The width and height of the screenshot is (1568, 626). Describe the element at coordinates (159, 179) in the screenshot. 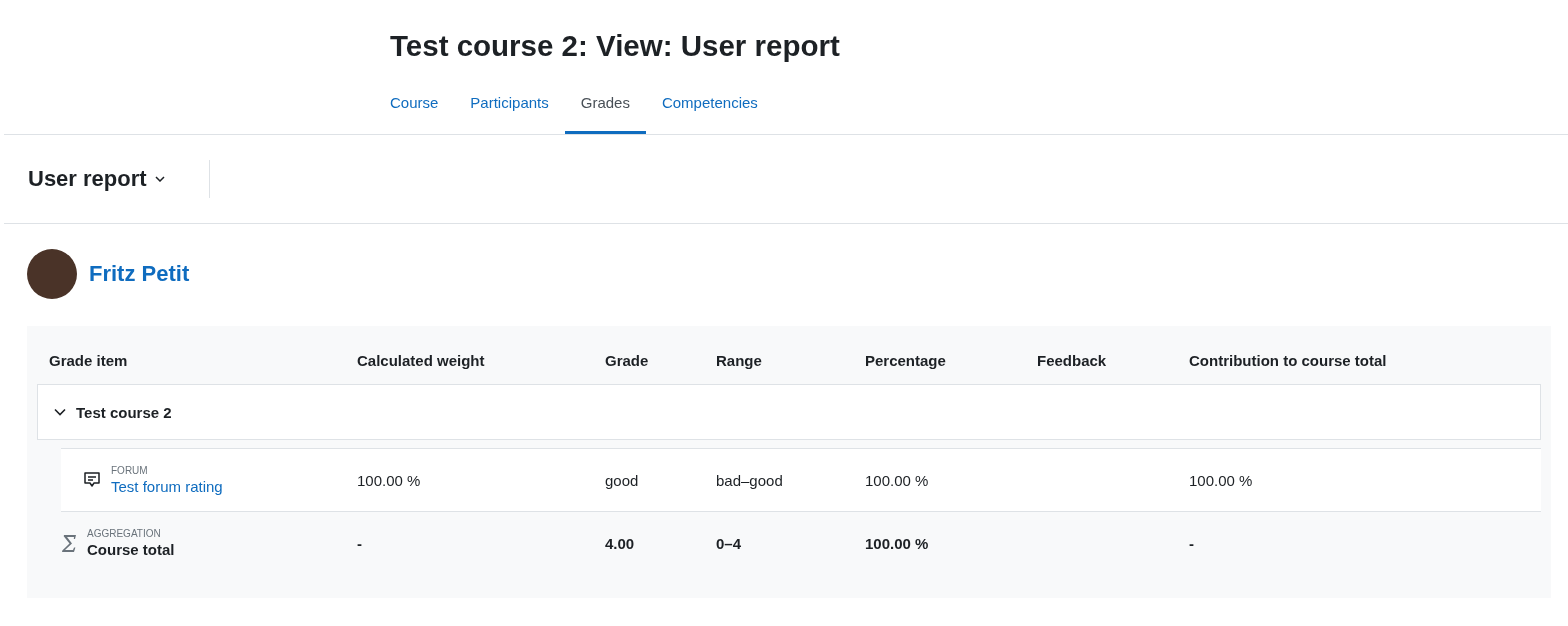

I see `caret-icon` at that location.